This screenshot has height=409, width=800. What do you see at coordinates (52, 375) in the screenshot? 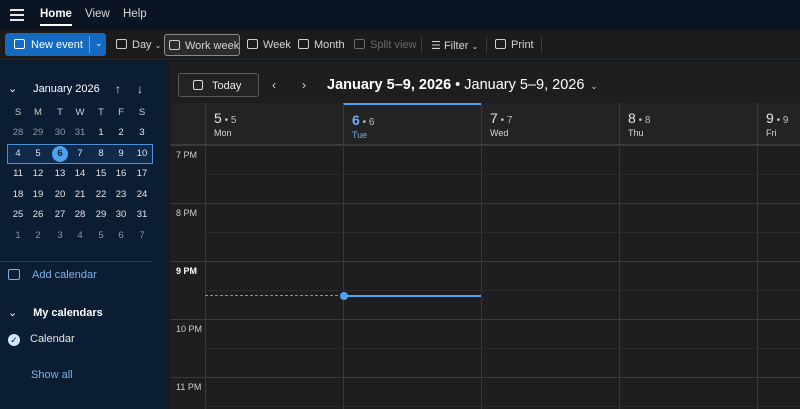
I see `show-all-link: Show all` at bounding box center [52, 375].